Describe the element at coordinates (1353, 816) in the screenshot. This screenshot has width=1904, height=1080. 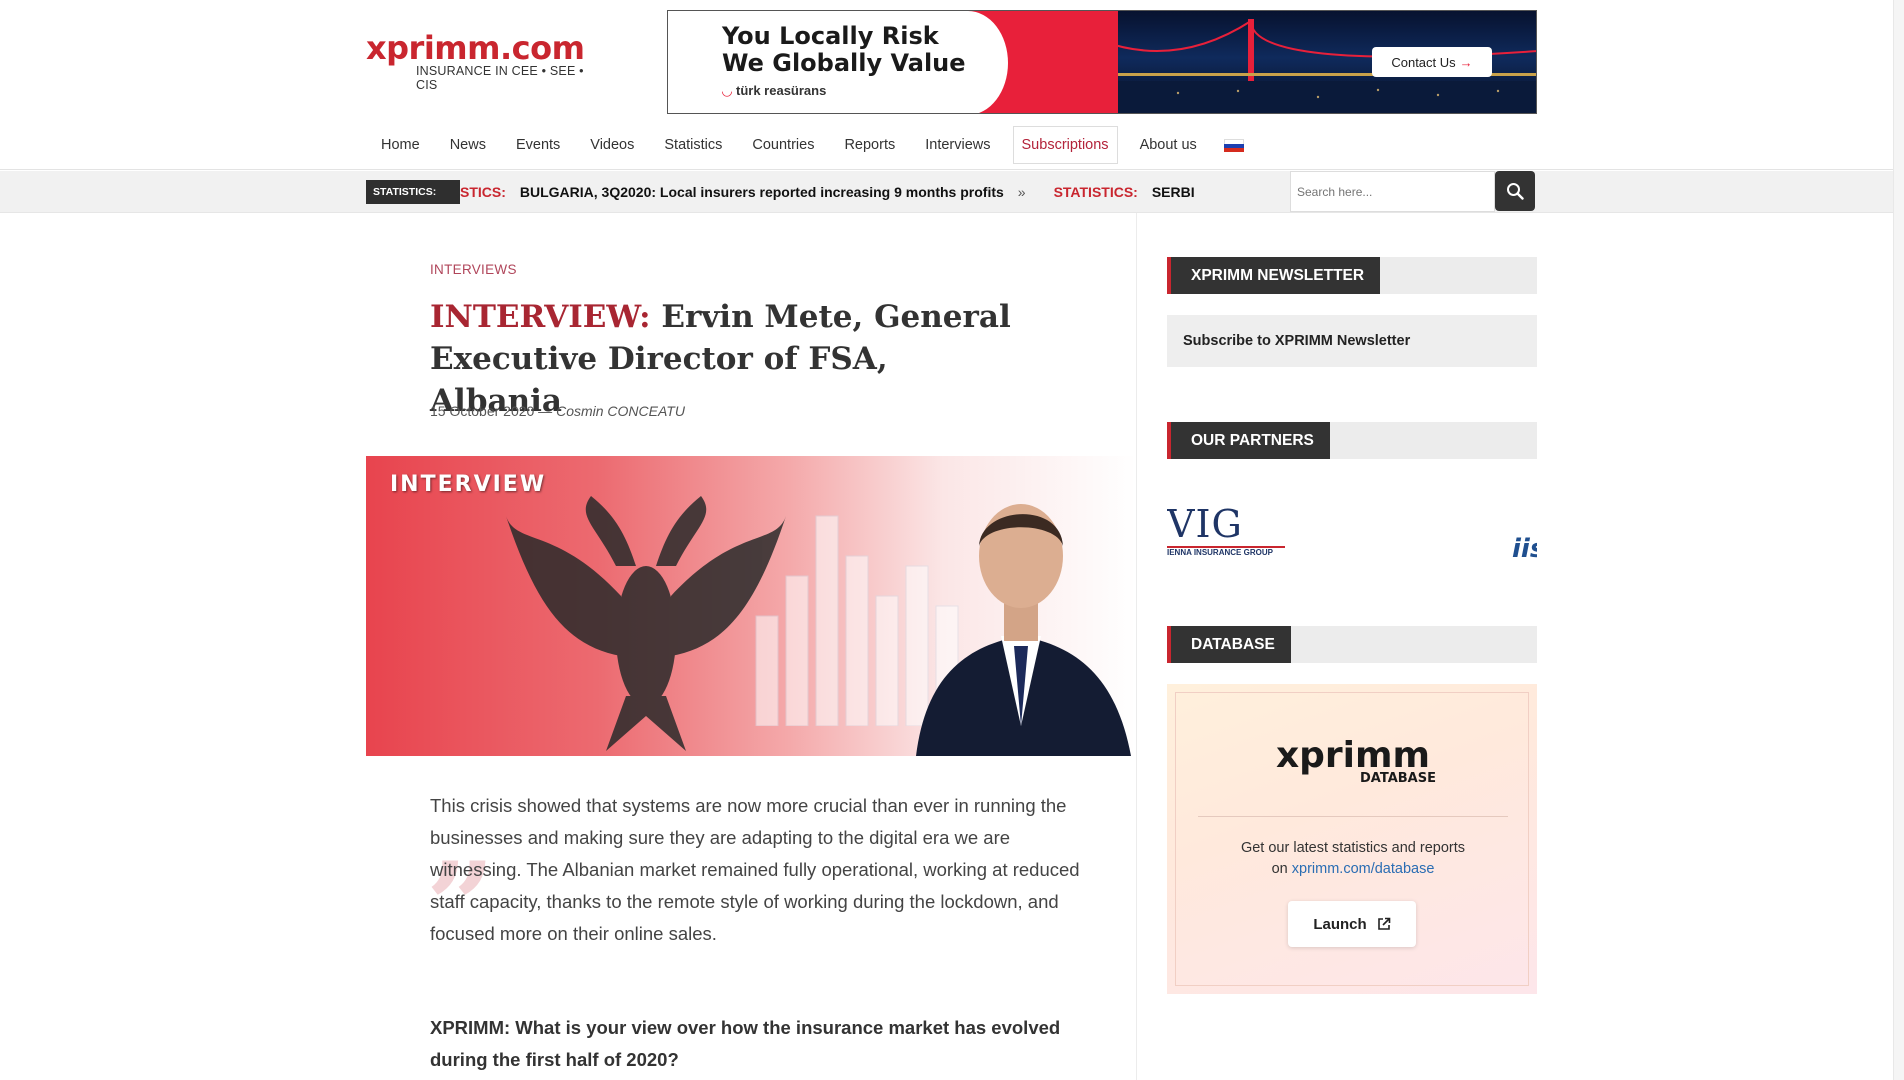
I see `db-divider` at that location.